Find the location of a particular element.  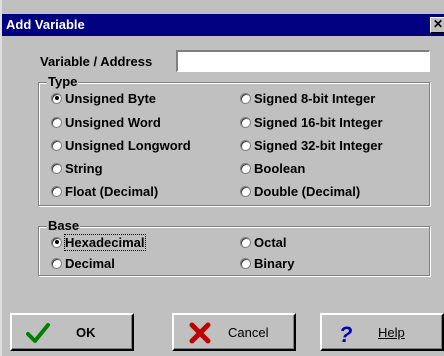

checkmark-icon is located at coordinates (38, 333).